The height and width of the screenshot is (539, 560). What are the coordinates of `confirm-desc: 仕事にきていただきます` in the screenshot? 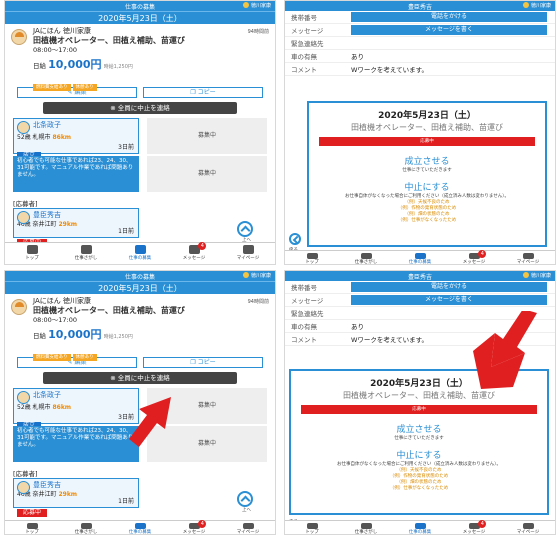 It's located at (419, 438).